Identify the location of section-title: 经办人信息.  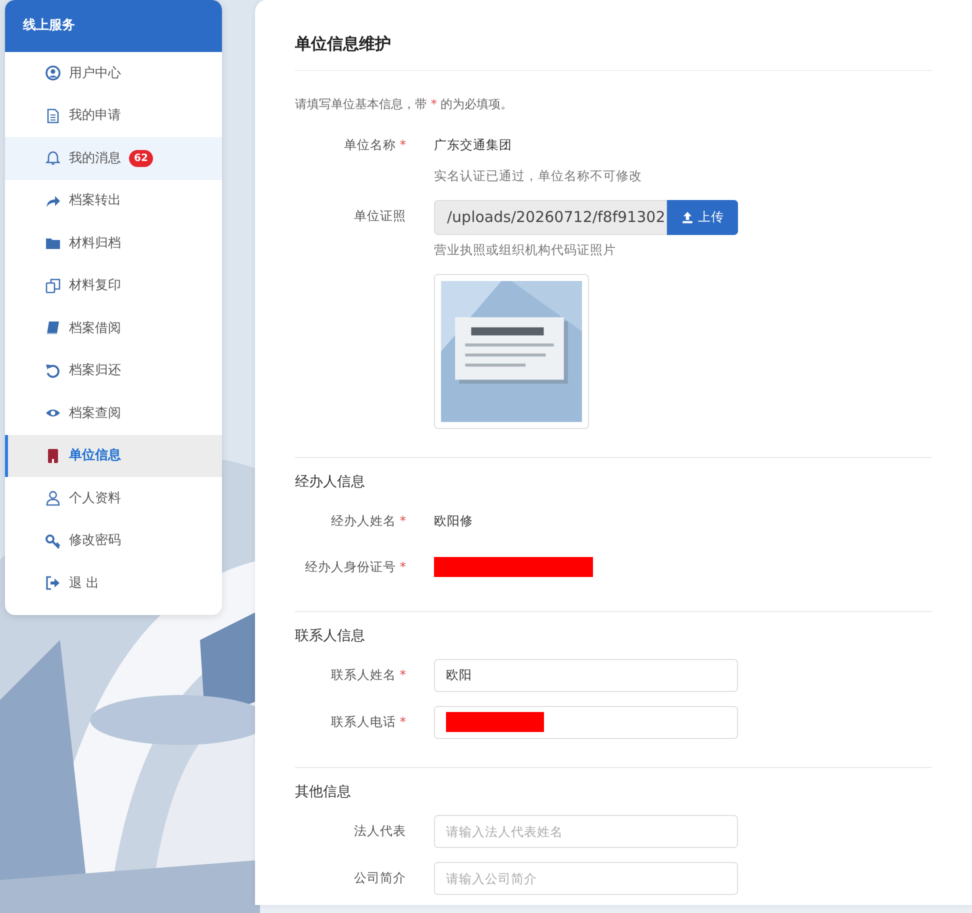
(330, 482).